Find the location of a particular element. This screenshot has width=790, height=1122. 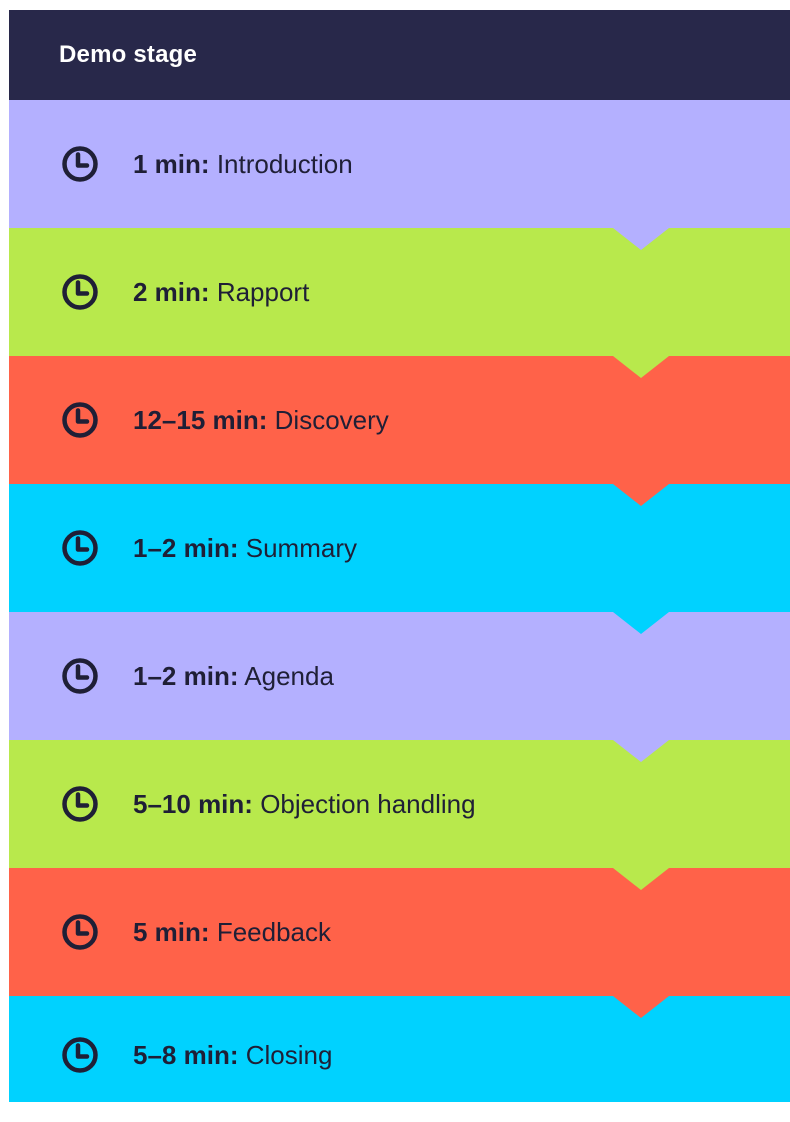

stage-duration: 5 min: is located at coordinates (171, 932).